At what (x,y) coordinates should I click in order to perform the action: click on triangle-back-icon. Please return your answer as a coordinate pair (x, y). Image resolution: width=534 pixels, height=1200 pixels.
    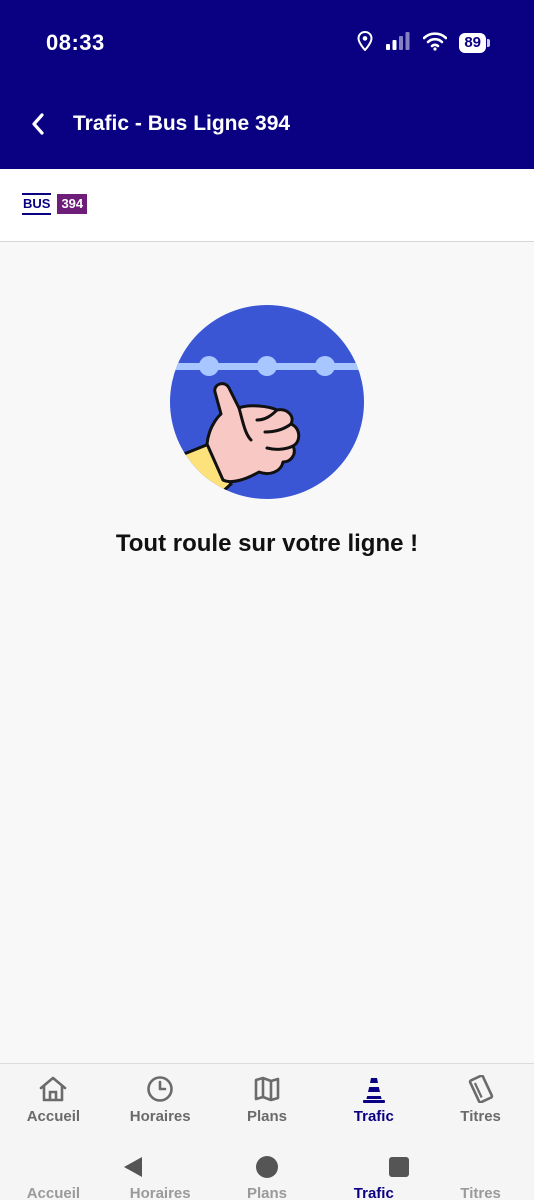
    Looking at the image, I should click on (133, 1169).